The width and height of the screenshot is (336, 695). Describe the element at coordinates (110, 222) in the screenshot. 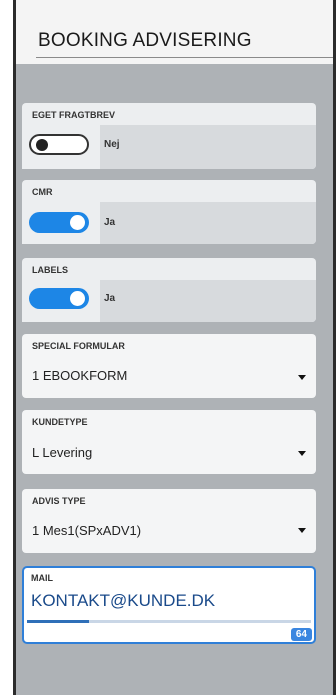

I see `cmr-value: Ja` at that location.